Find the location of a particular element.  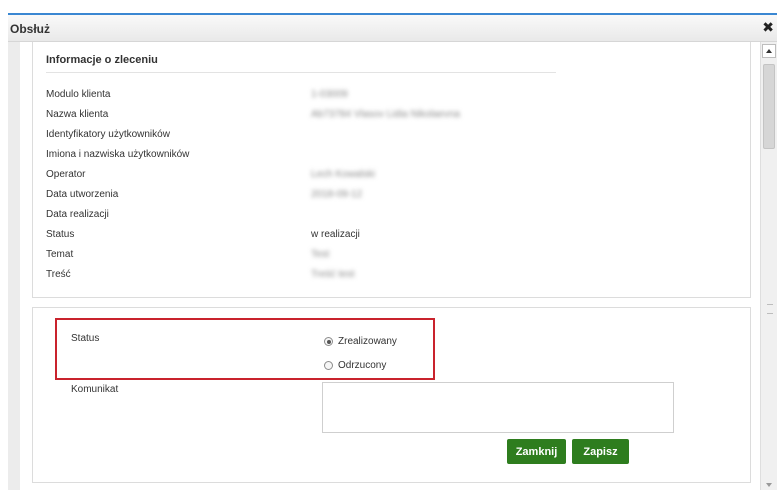

radio-label: Odrzucony is located at coordinates (362, 365).